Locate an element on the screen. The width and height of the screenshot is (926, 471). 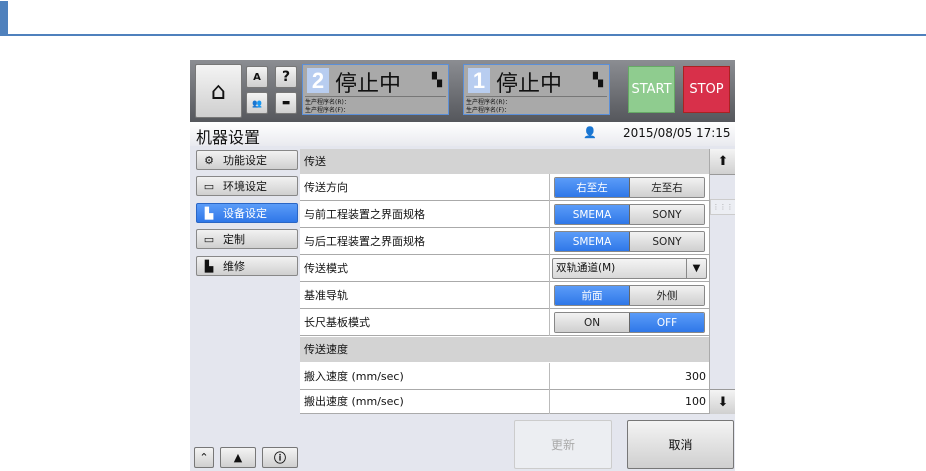
scrollbar: ⬆ ⋮⋮⋮ ⬇ is located at coordinates (722, 281).